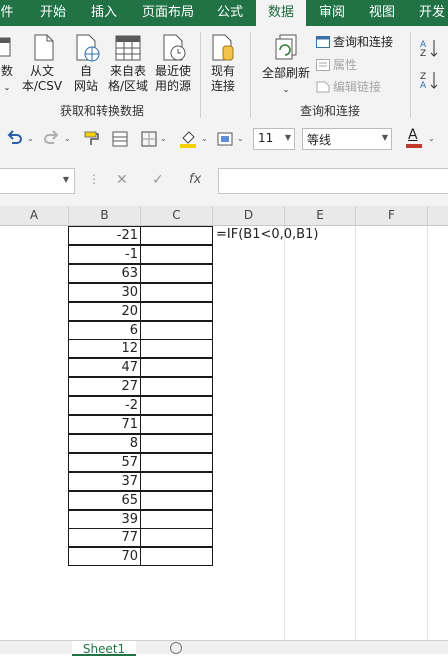 The width and height of the screenshot is (448, 656). Describe the element at coordinates (105, 215) in the screenshot. I see `column-header-b: B` at that location.